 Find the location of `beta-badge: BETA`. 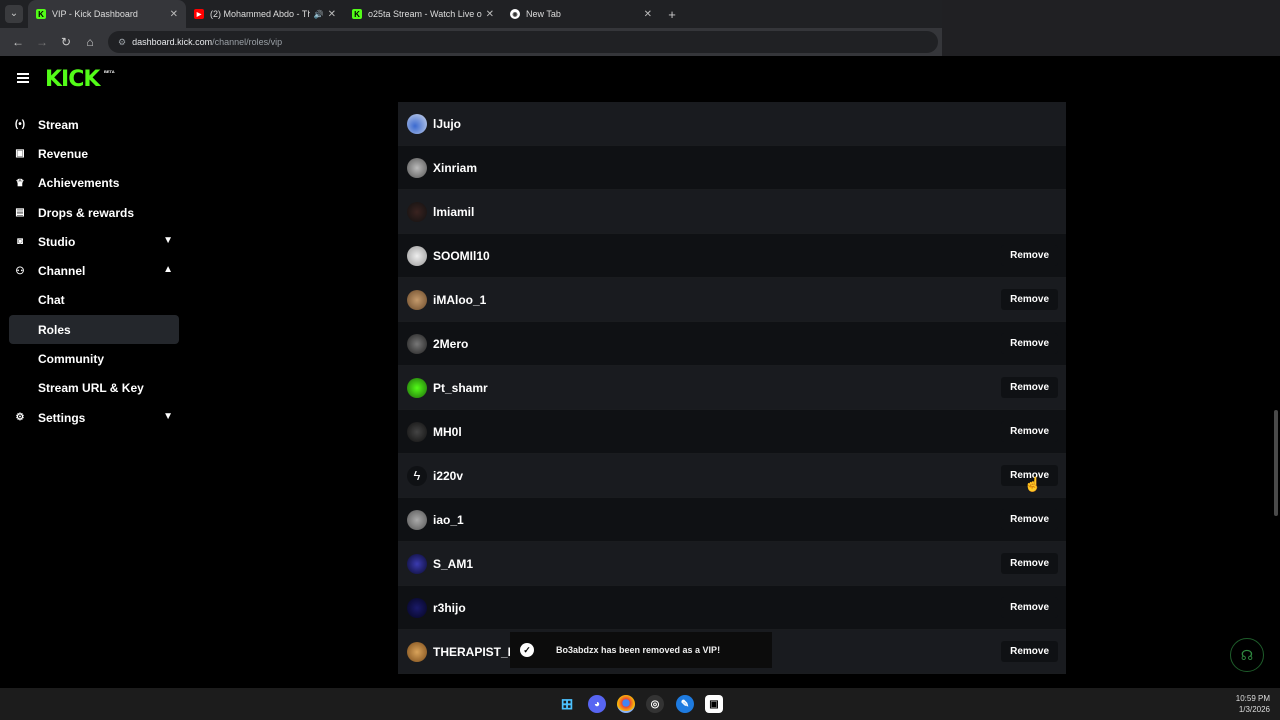

beta-badge: BETA is located at coordinates (109, 71).